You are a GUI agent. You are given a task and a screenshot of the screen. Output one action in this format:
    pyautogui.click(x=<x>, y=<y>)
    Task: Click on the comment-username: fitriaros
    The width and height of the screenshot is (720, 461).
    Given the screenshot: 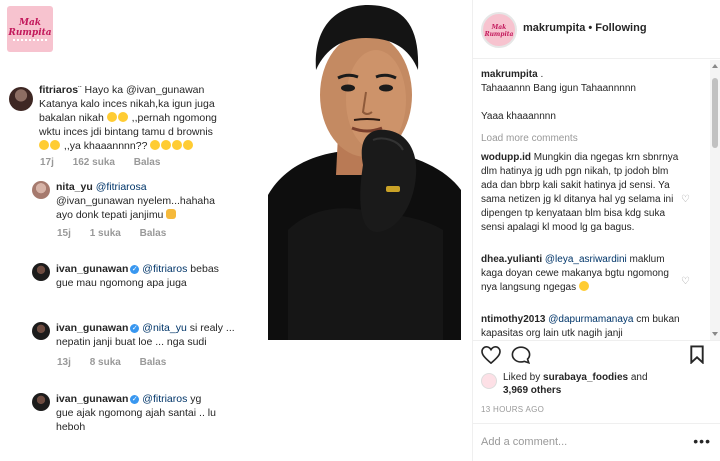 What is the action you would take?
    pyautogui.click(x=58, y=90)
    